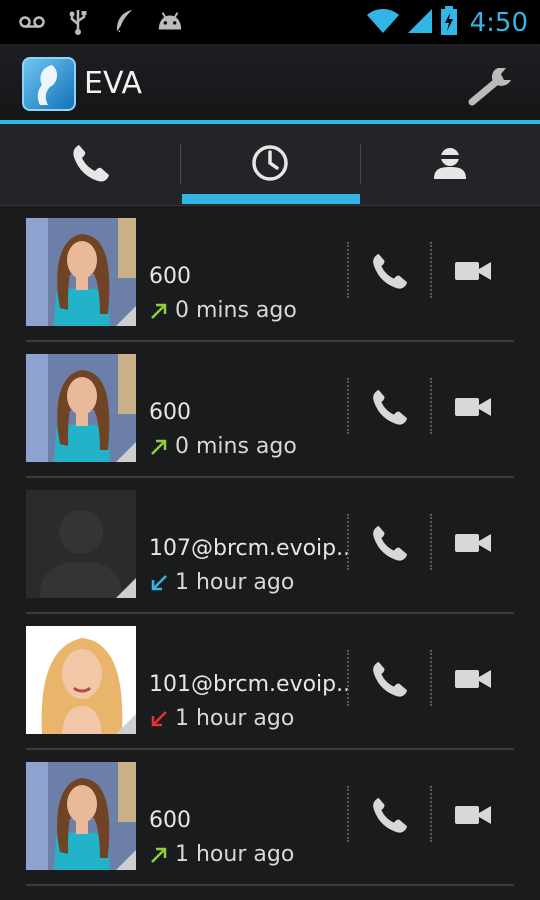 The image size is (540, 900). What do you see at coordinates (78, 22) in the screenshot?
I see `usb-icon` at bounding box center [78, 22].